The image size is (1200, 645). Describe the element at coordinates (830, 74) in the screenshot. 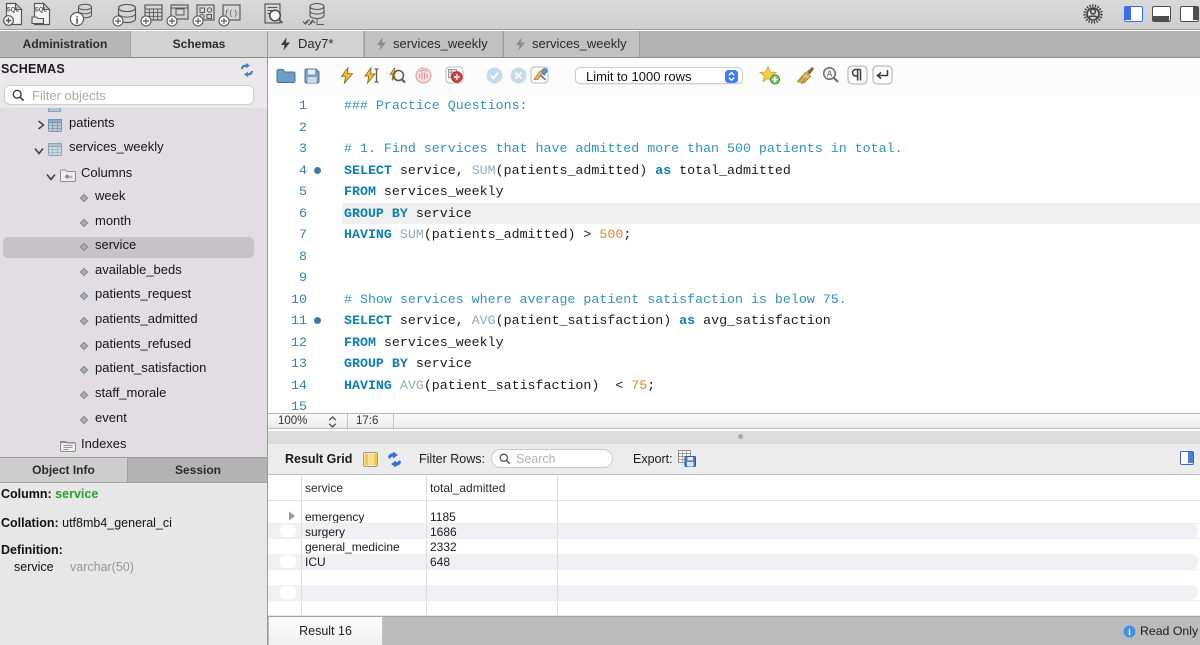

I see `svg-text: A` at that location.